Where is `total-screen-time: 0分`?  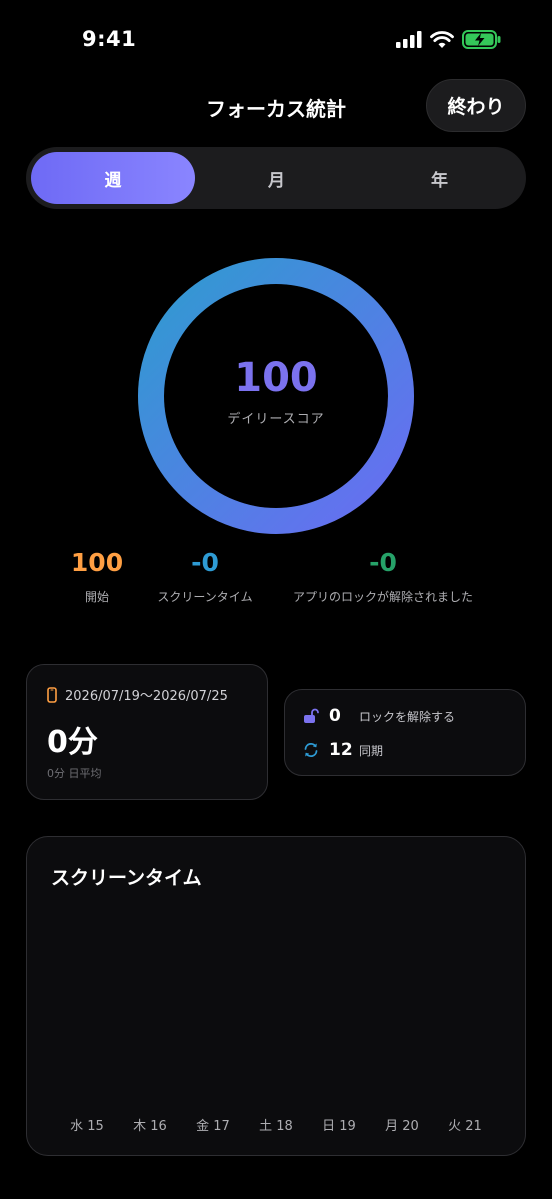 total-screen-time: 0分 is located at coordinates (72, 742).